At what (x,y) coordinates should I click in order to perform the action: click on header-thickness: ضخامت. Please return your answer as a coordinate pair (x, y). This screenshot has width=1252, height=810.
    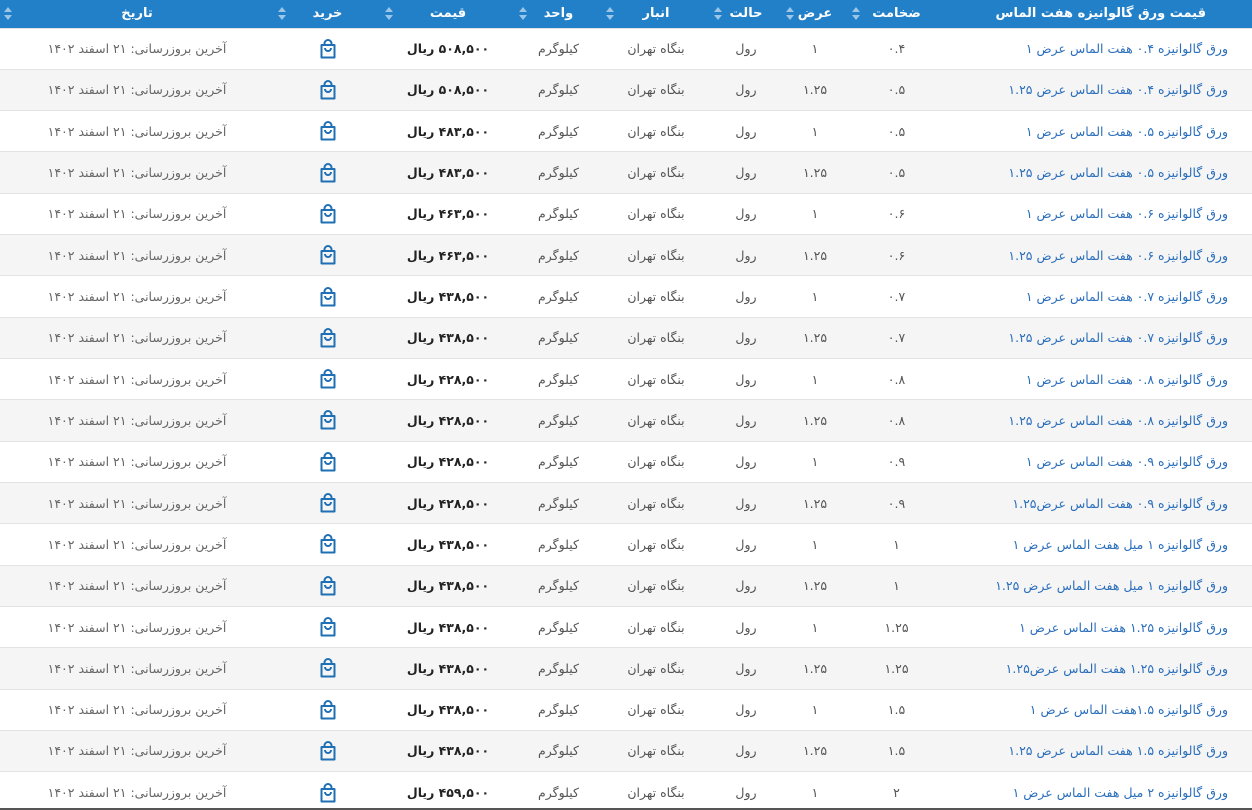
    Looking at the image, I should click on (896, 14).